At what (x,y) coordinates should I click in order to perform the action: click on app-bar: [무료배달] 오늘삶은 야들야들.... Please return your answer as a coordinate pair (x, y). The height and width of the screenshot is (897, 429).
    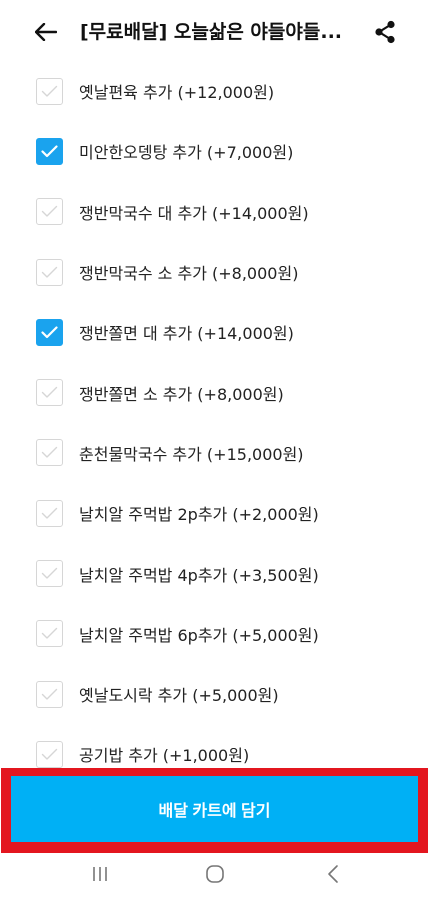
    Looking at the image, I should click on (214, 32).